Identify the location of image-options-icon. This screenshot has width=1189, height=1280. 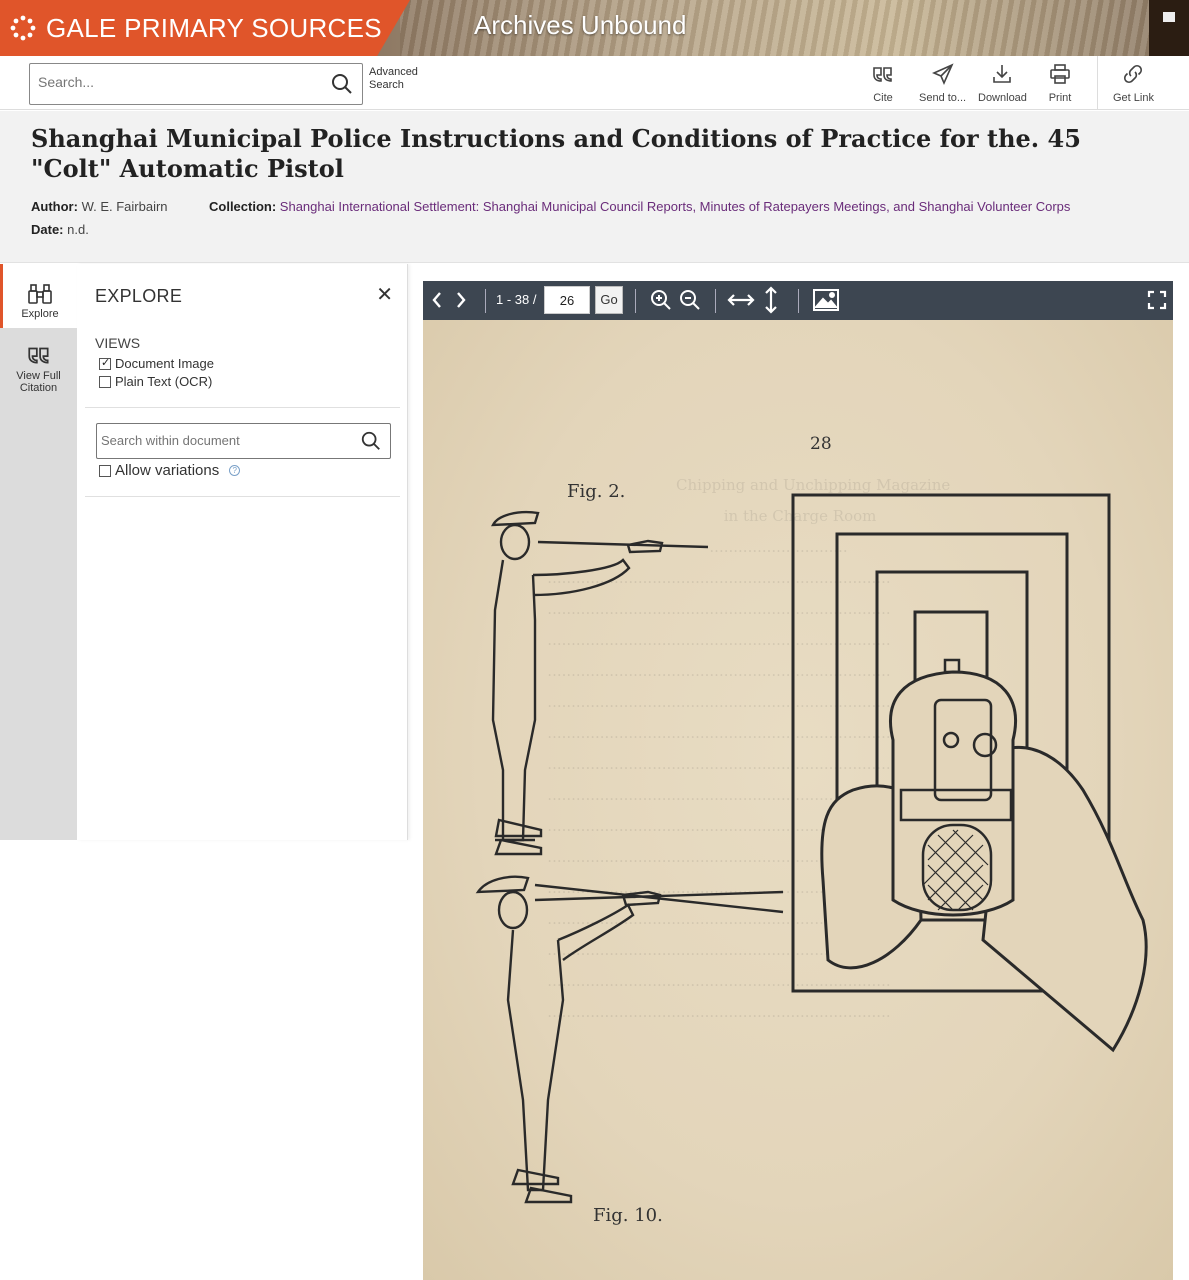
(826, 300).